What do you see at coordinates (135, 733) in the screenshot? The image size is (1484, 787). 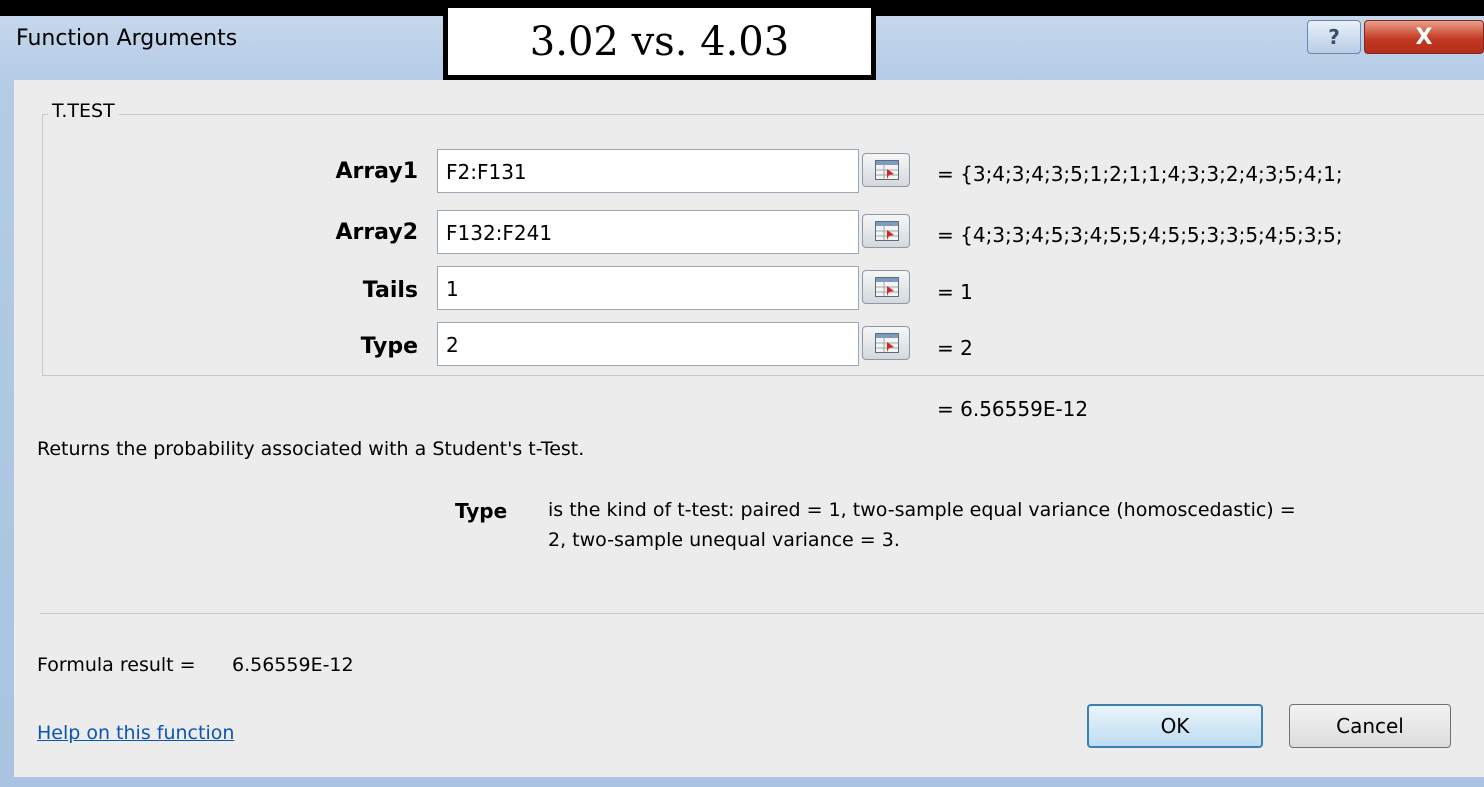 I see `help-link: Help on this function` at bounding box center [135, 733].